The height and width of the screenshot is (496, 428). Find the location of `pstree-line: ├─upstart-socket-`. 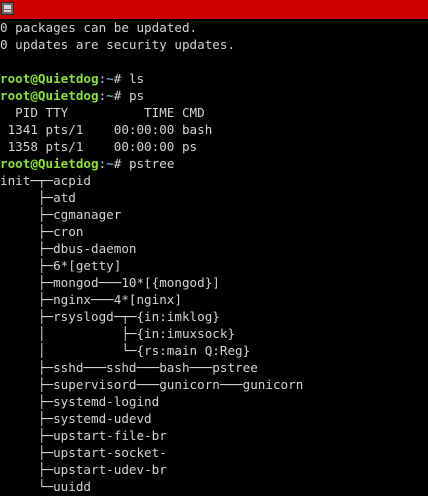

pstree-line: ├─upstart-socket- is located at coordinates (83, 452).